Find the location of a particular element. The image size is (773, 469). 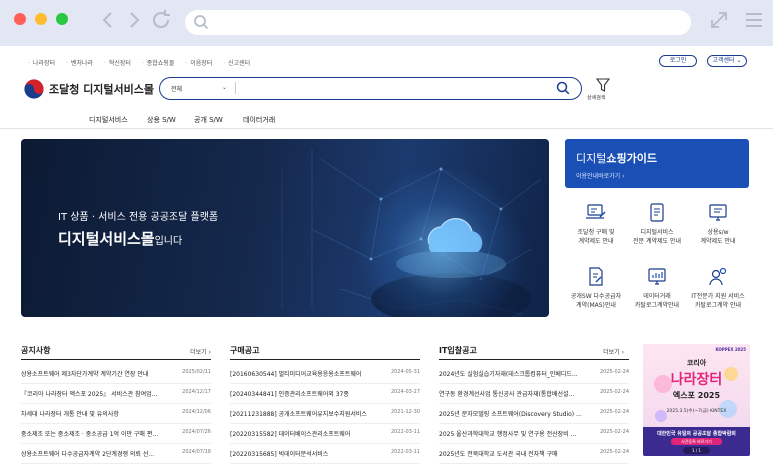

reload-icon is located at coordinates (161, 20).